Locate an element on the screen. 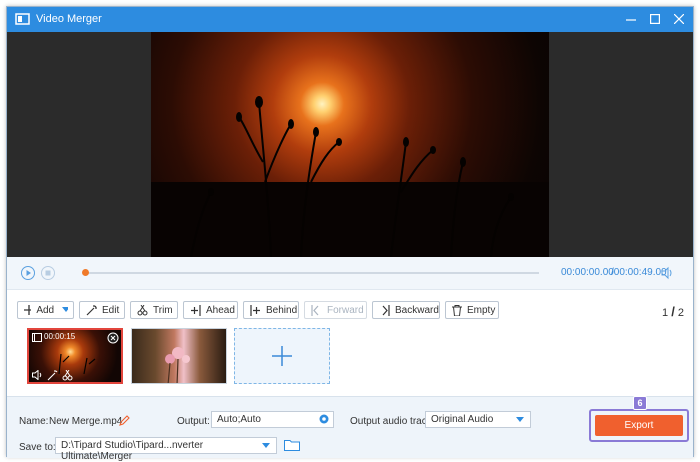 This screenshot has height=462, width=700. ahead-button: Ahead is located at coordinates (210, 310).